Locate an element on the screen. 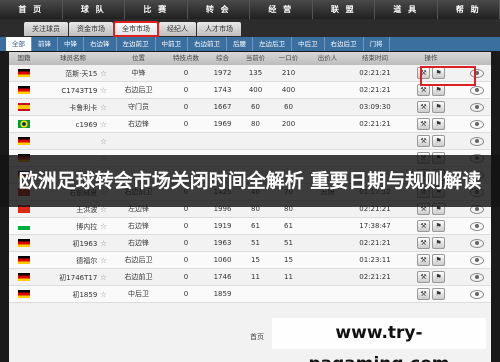 This screenshot has height=362, width=500. subnav-tab-3: 经纪人 is located at coordinates (177, 29).